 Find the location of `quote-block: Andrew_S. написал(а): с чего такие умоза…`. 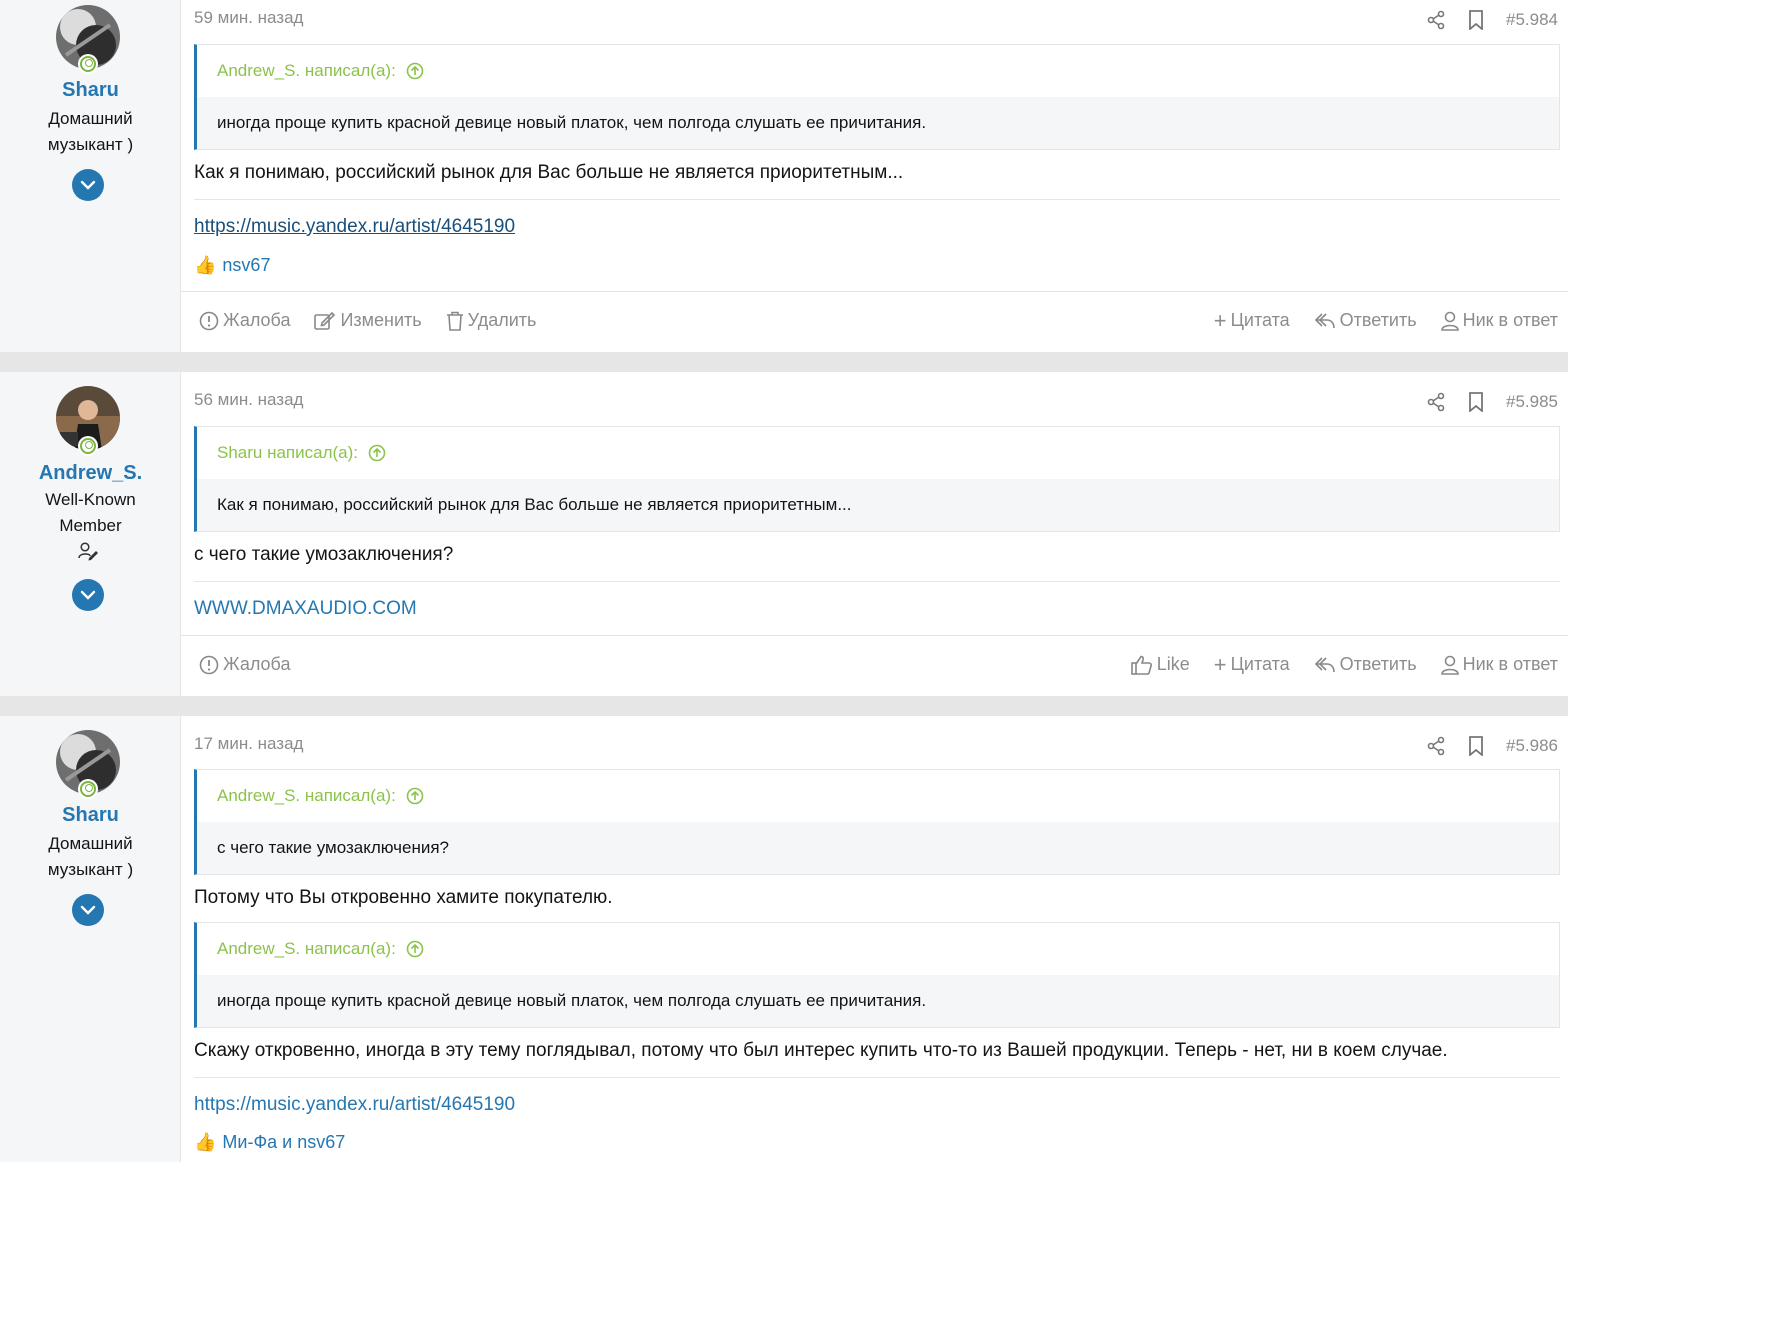

quote-block: Andrew_S. написал(а): с чего такие умоза… is located at coordinates (877, 822).